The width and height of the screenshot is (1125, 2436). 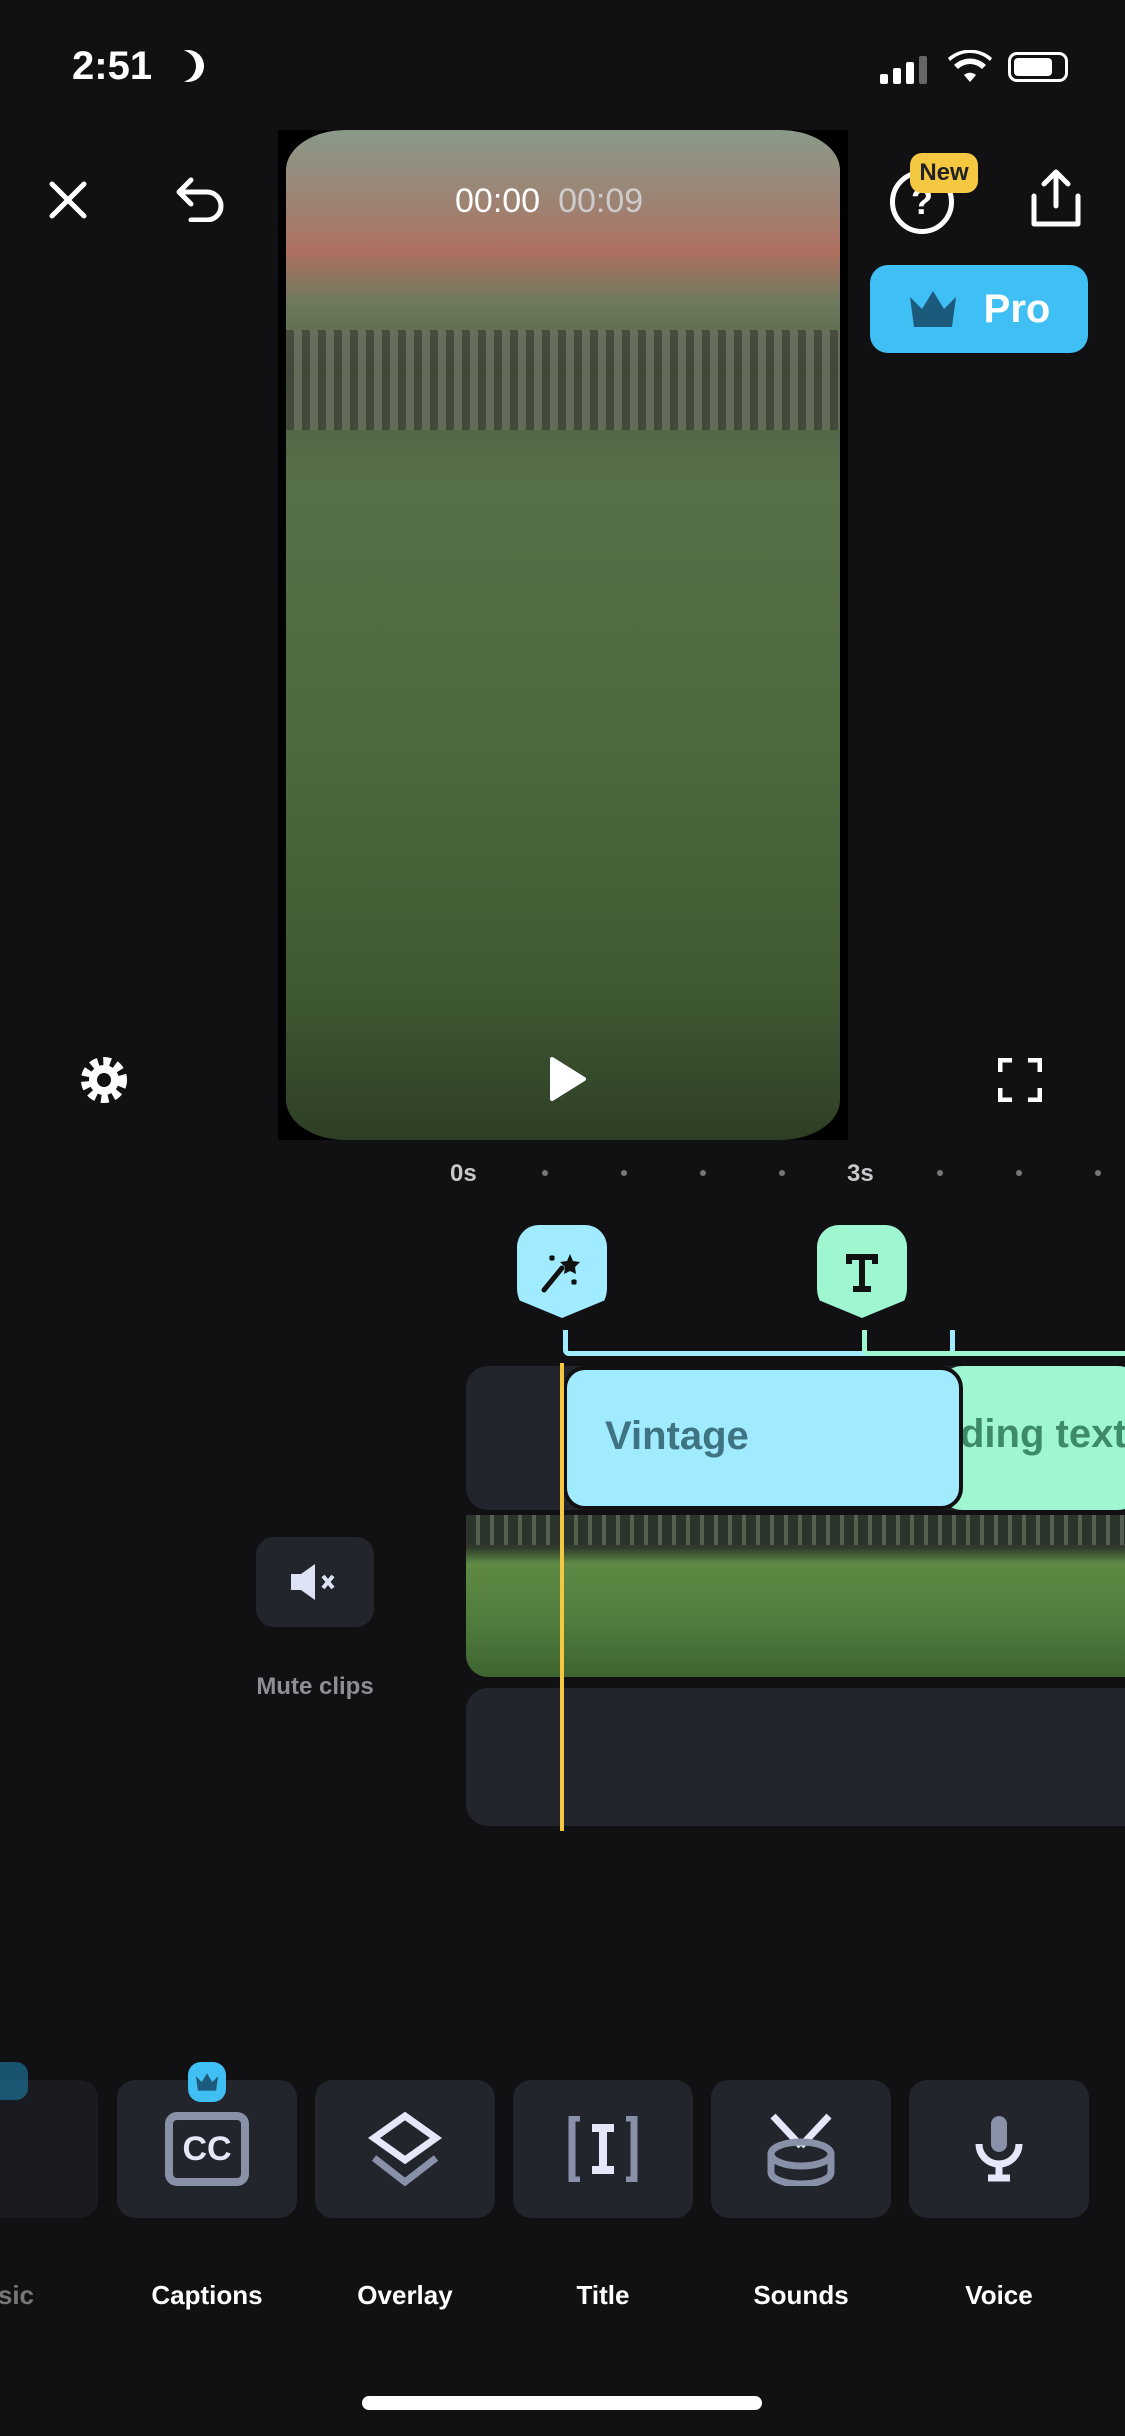 What do you see at coordinates (970, 66) in the screenshot?
I see `wifi-icon` at bounding box center [970, 66].